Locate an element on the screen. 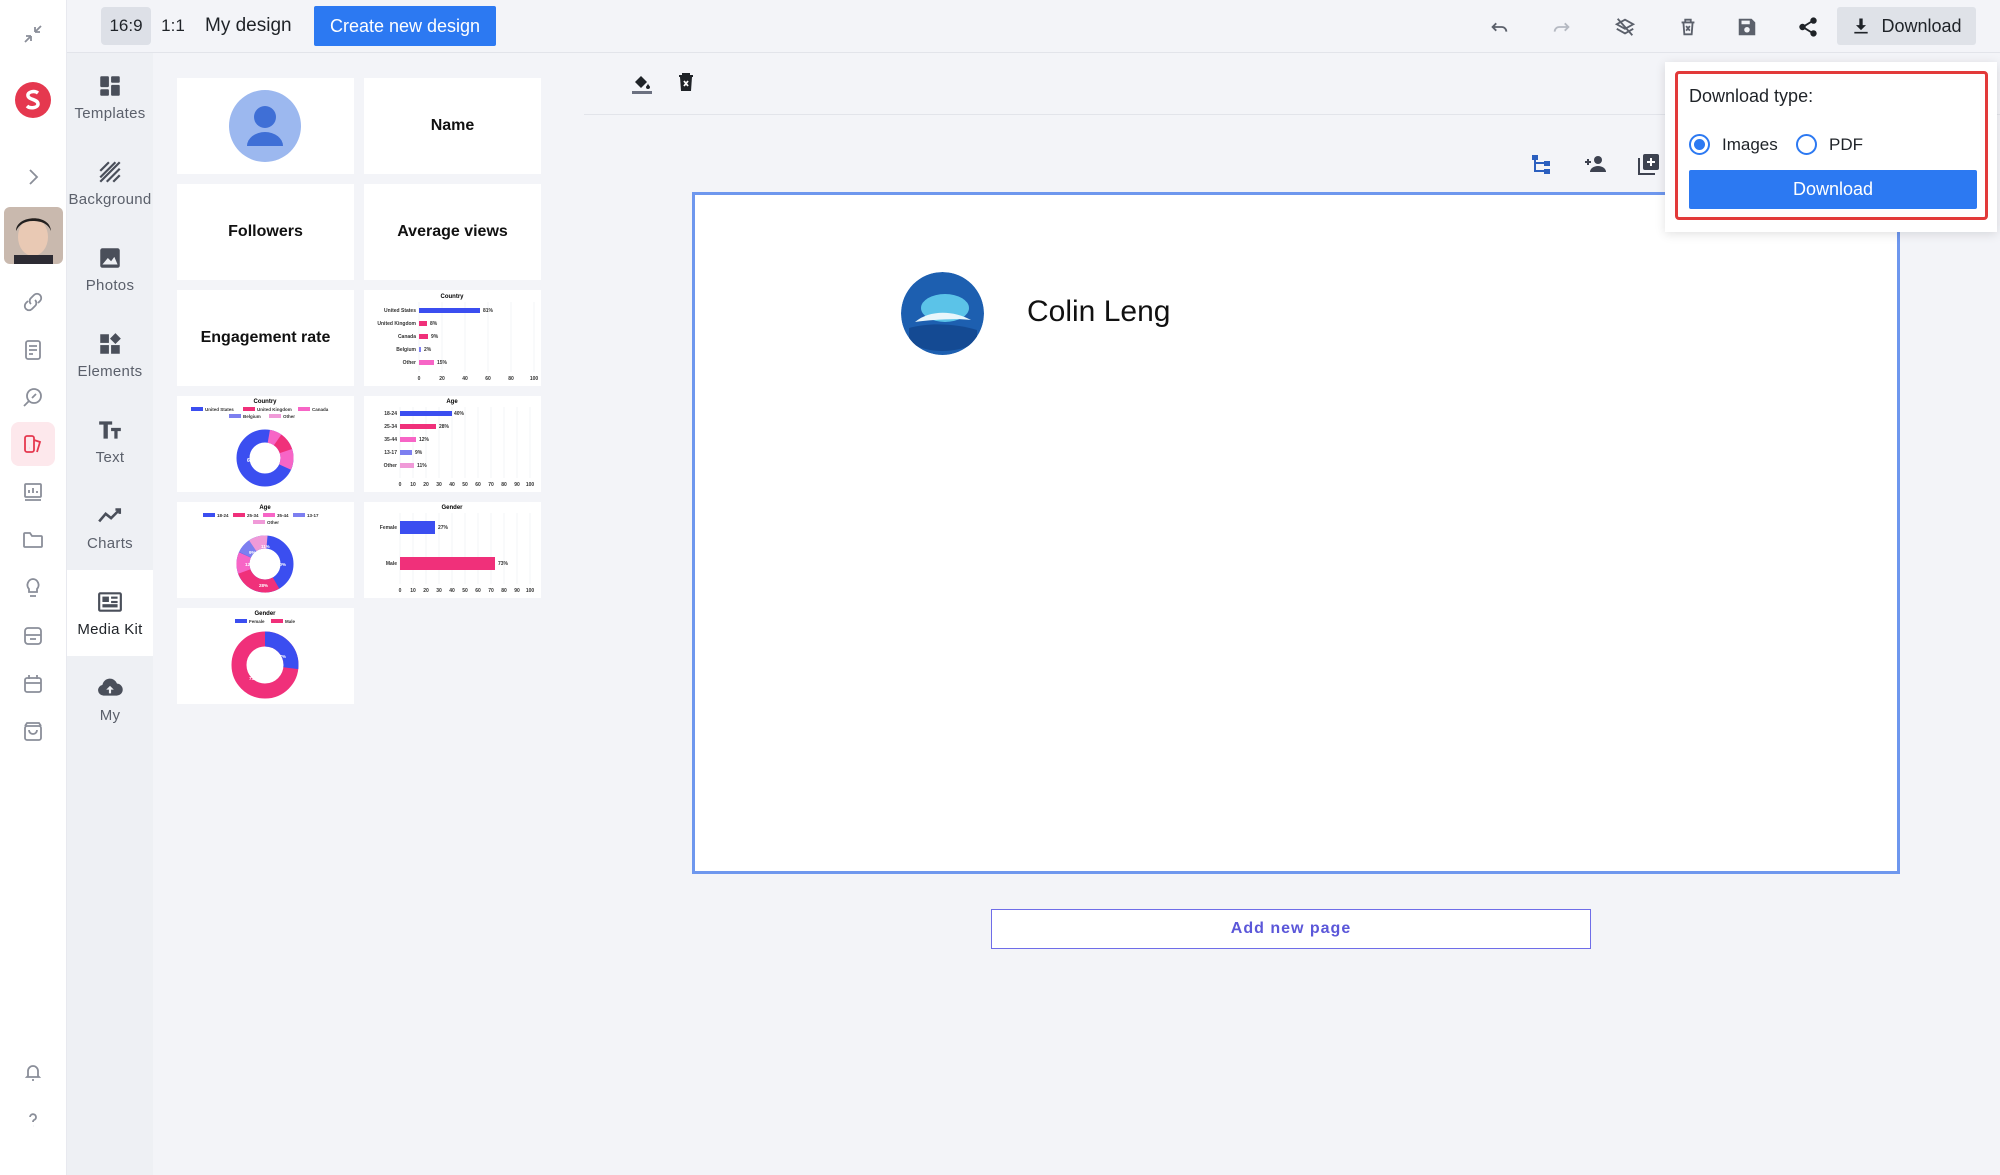 The image size is (2000, 1175). svg-text: 15% is located at coordinates (442, 363).